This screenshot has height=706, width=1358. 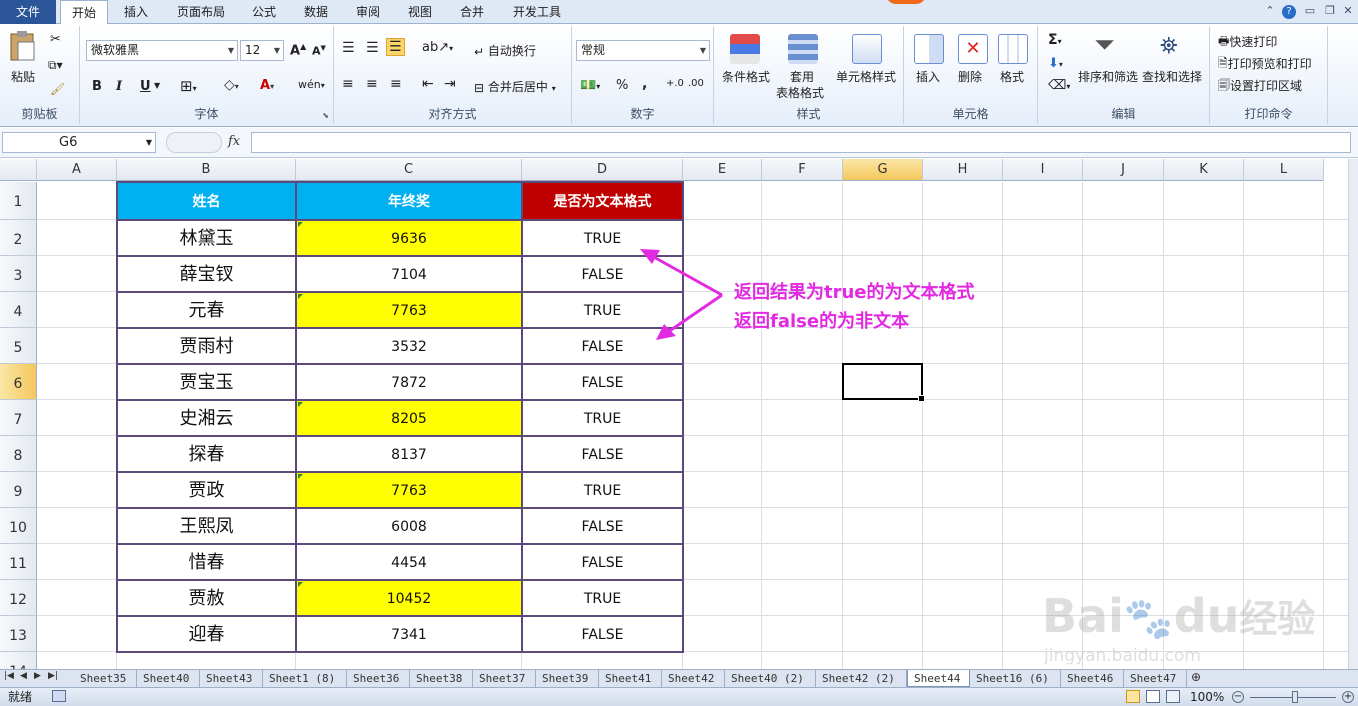 What do you see at coordinates (264, 12) in the screenshot?
I see `tab-formulas: 公式` at bounding box center [264, 12].